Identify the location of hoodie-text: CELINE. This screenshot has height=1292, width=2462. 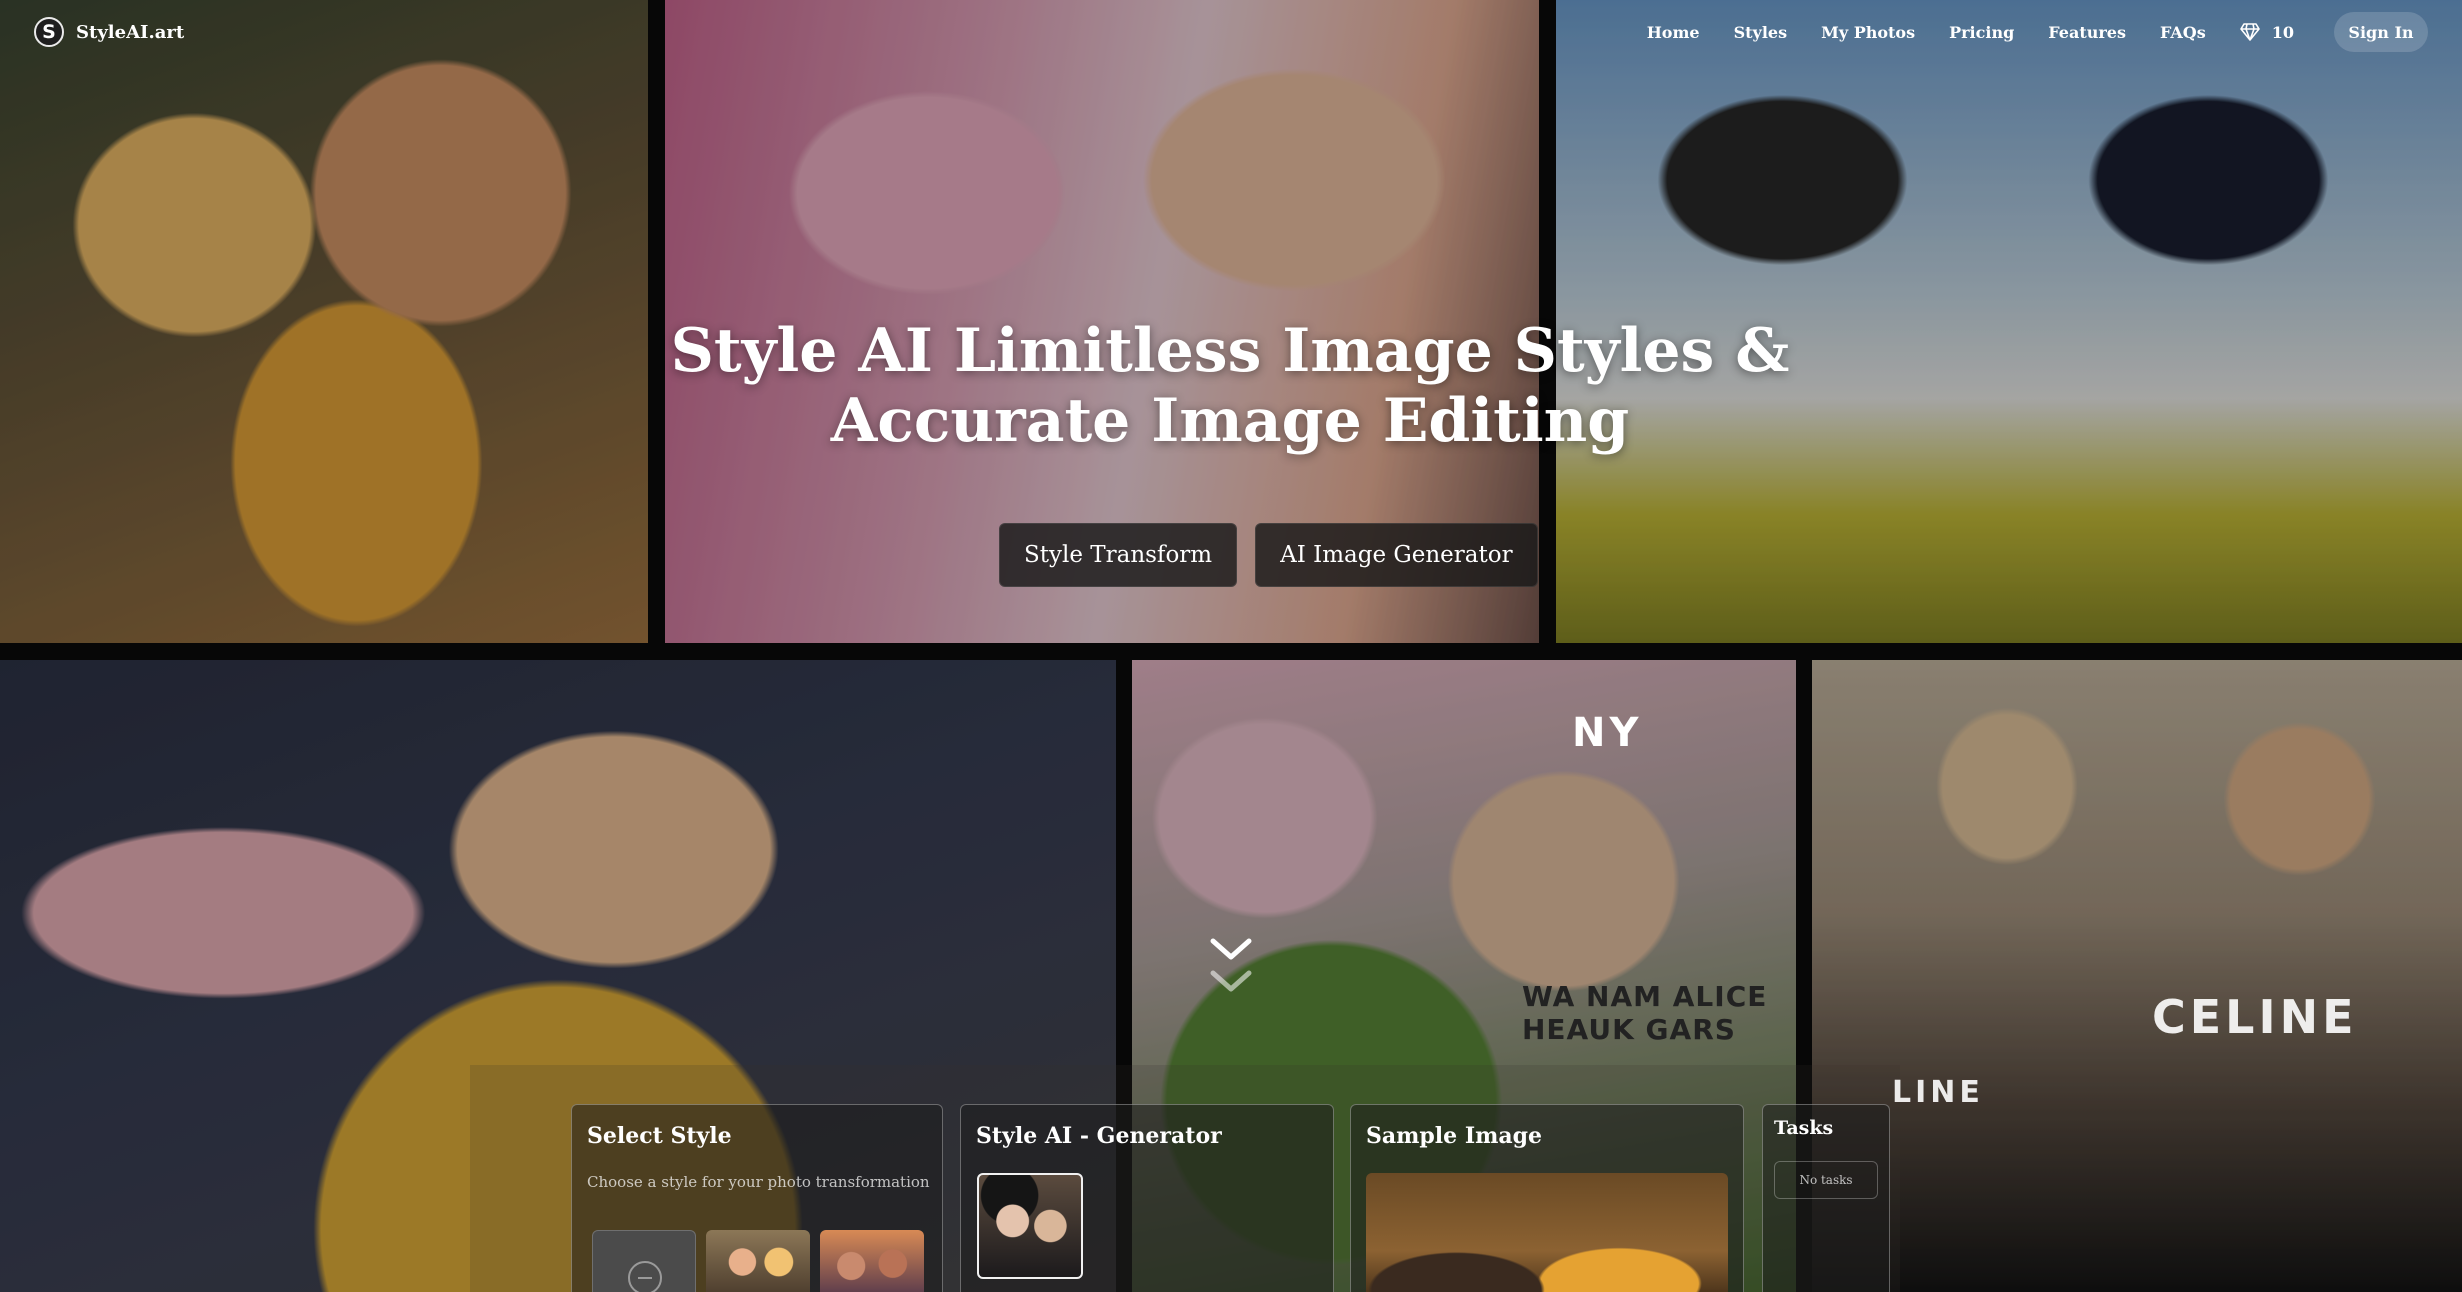
(2255, 1017).